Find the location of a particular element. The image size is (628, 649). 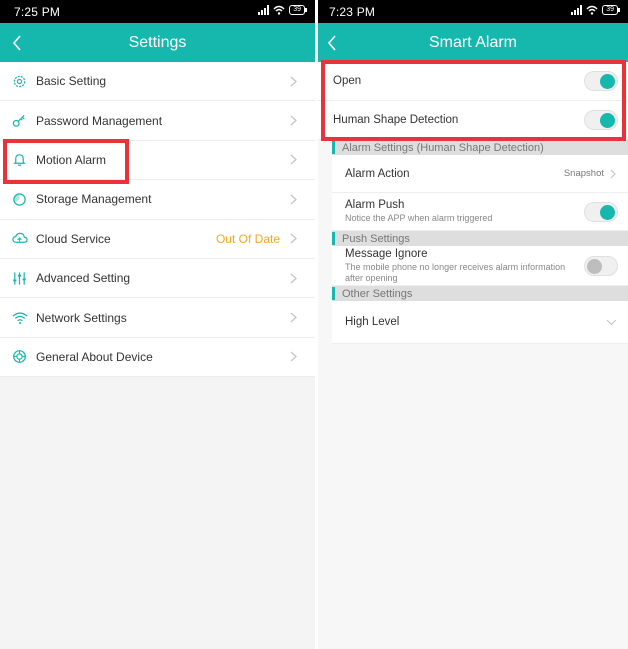

status-time: 7:25 PM is located at coordinates (37, 12).